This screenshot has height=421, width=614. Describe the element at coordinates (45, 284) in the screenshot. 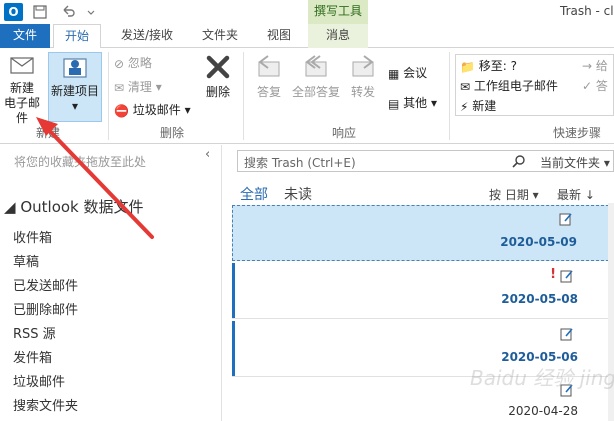

I see `folder-sent: 已发送邮件` at that location.